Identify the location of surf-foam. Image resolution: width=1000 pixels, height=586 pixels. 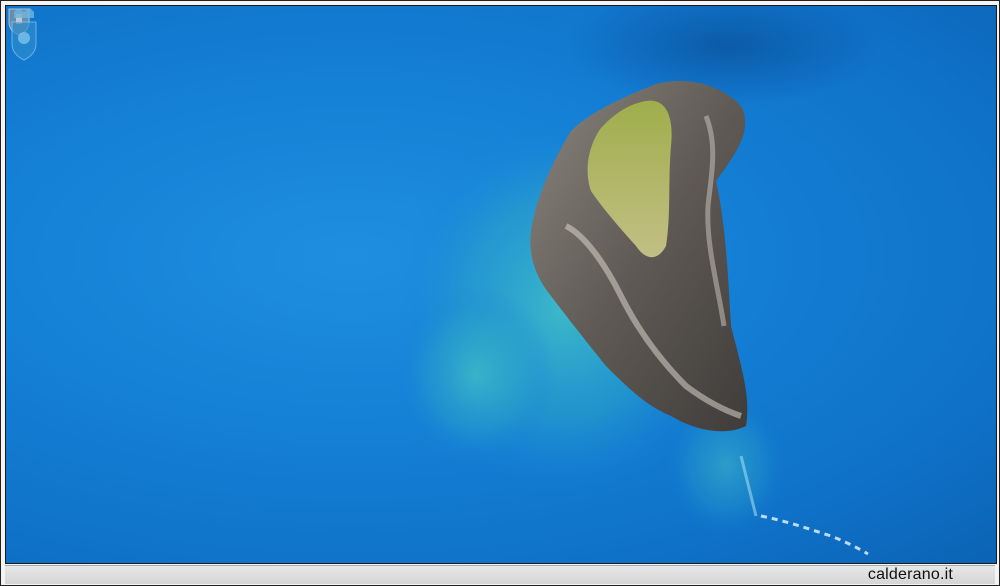
(814, 535).